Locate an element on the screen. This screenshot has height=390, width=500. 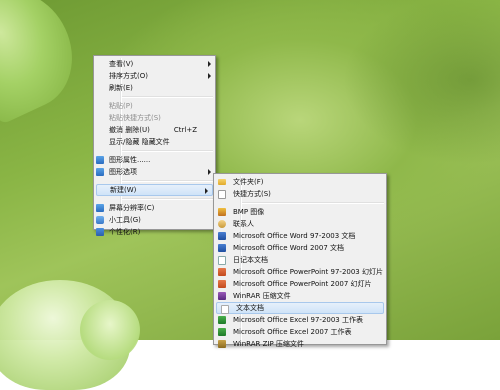
new-powerpoint-97-2003-item: Microsoft Office PowerPoint 97-2003 幻灯片 is located at coordinates (300, 272).